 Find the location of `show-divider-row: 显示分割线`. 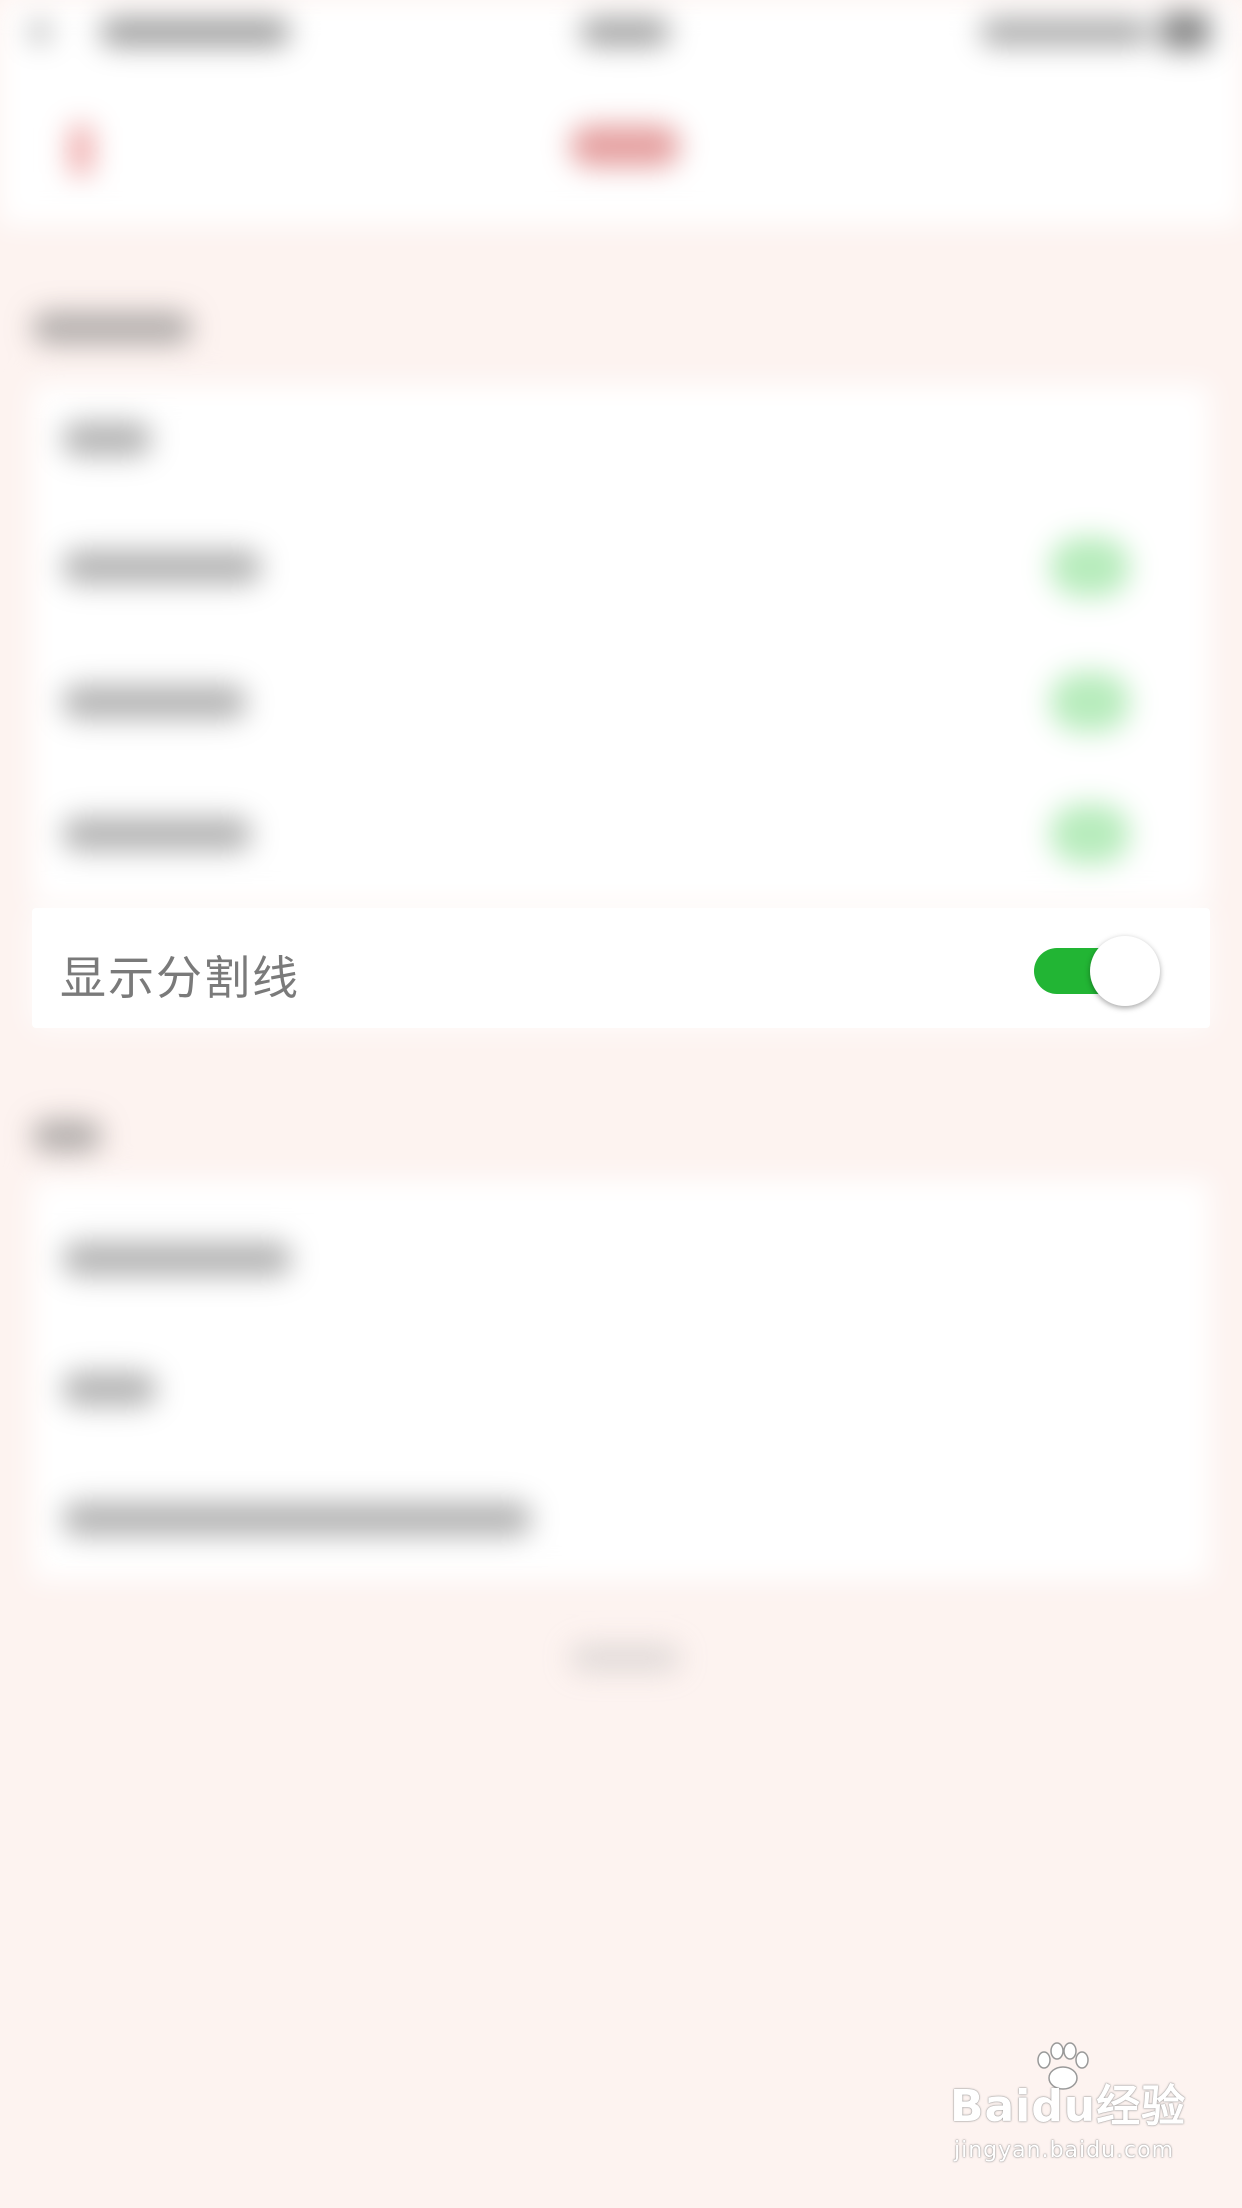

show-divider-row: 显示分割线 is located at coordinates (621, 968).